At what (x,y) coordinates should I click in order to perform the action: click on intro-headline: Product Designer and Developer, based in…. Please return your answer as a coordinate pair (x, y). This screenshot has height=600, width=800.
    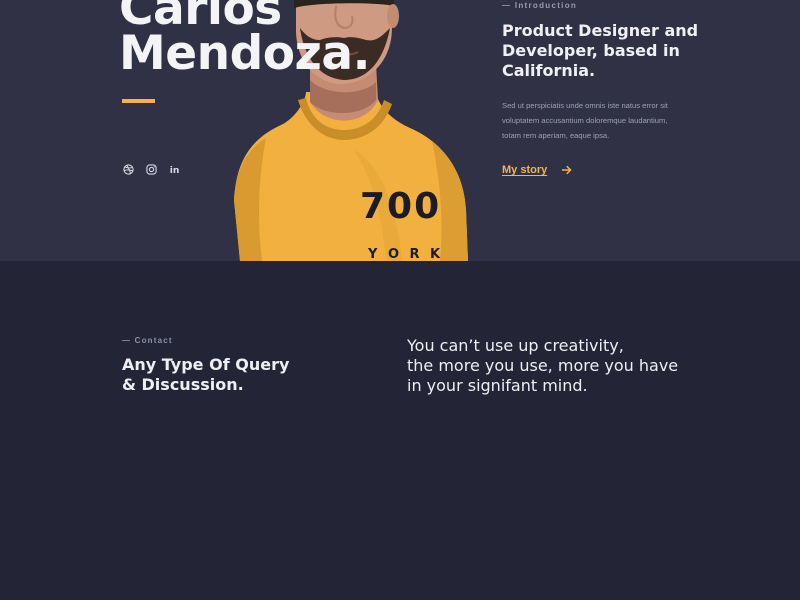
    Looking at the image, I should click on (600, 50).